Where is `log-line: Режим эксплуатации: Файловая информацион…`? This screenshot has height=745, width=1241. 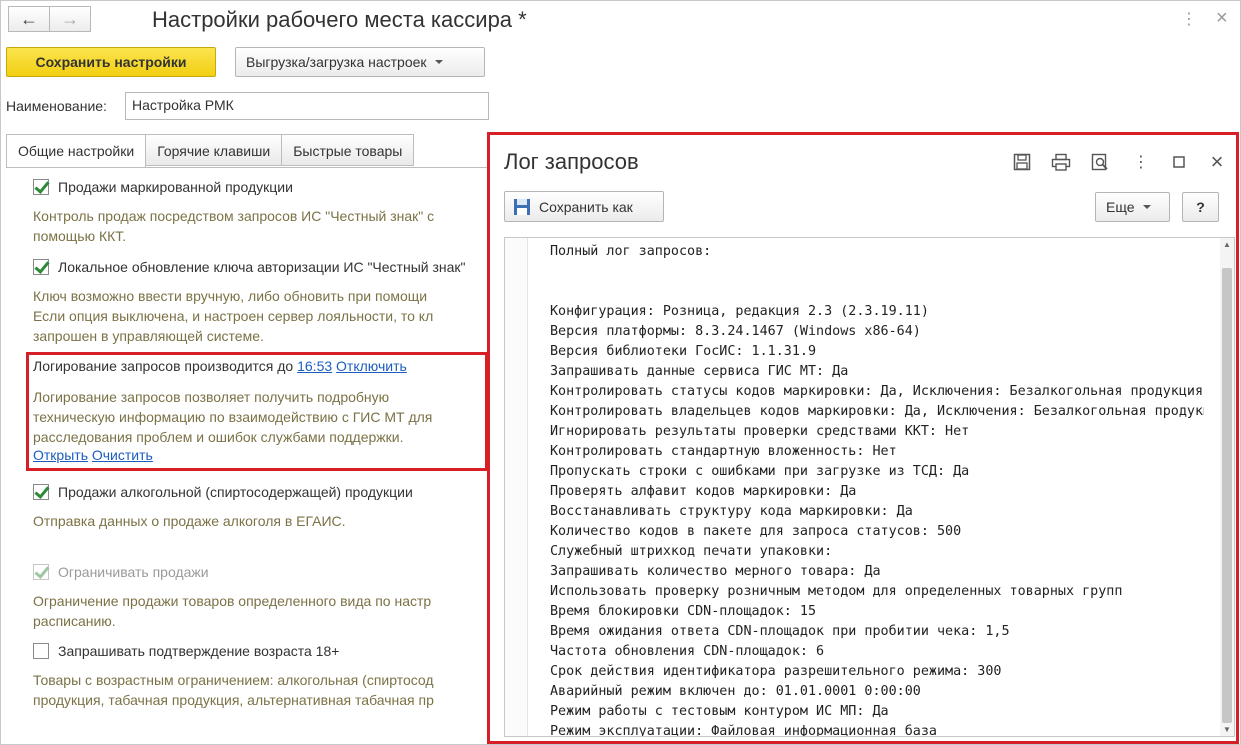 log-line: Режим эксплуатации: Файловая информацион… is located at coordinates (743, 730).